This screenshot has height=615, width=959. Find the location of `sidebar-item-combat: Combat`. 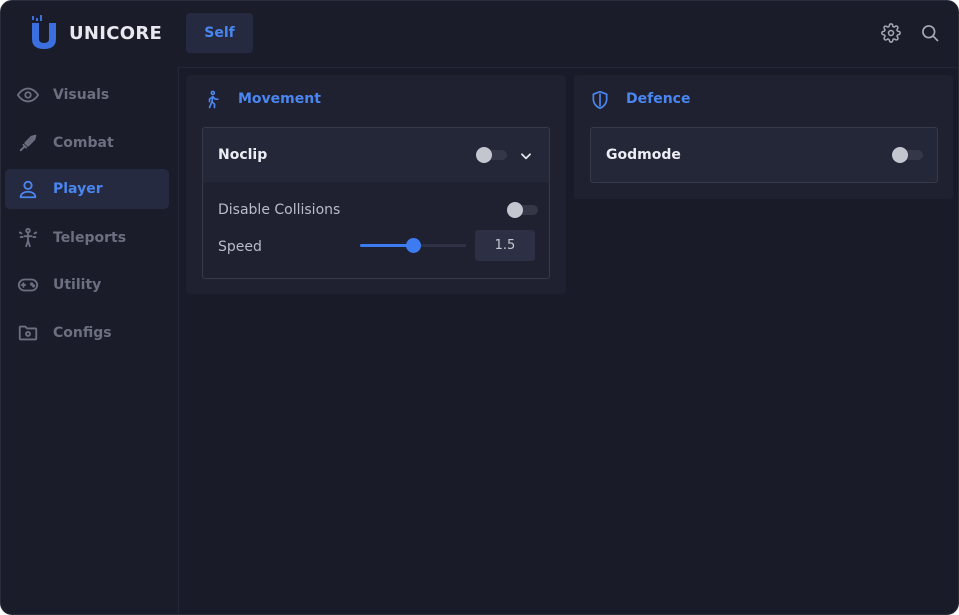

sidebar-item-combat: Combat is located at coordinates (87, 143).